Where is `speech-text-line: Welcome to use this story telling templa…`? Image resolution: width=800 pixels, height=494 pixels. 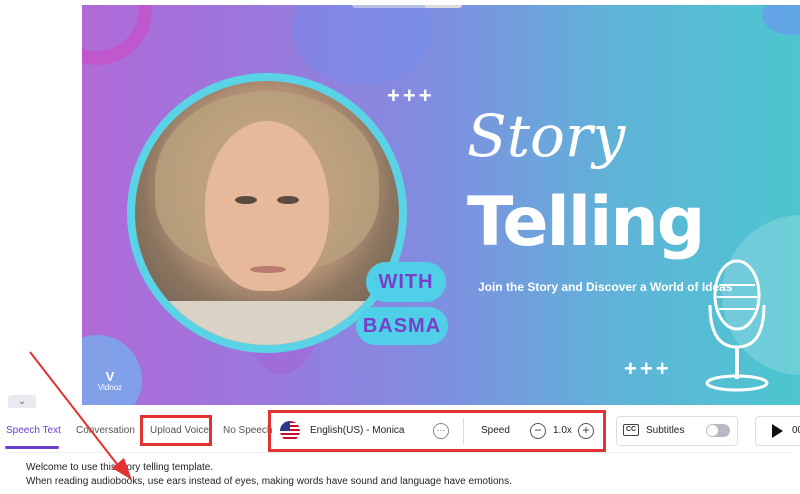 speech-text-line: Welcome to use this story telling templa… is located at coordinates (120, 467).